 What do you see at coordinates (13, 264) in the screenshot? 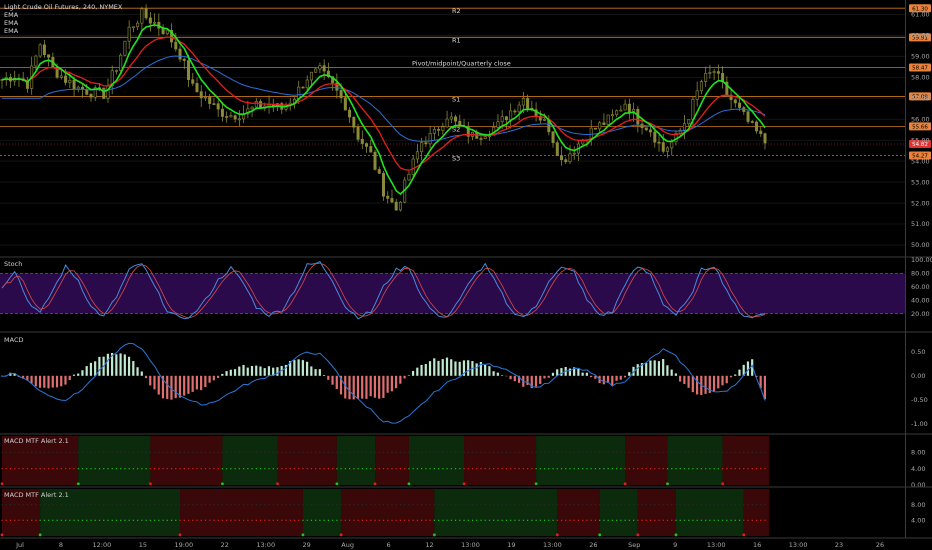
I see `stoch-title: Stoch` at bounding box center [13, 264].